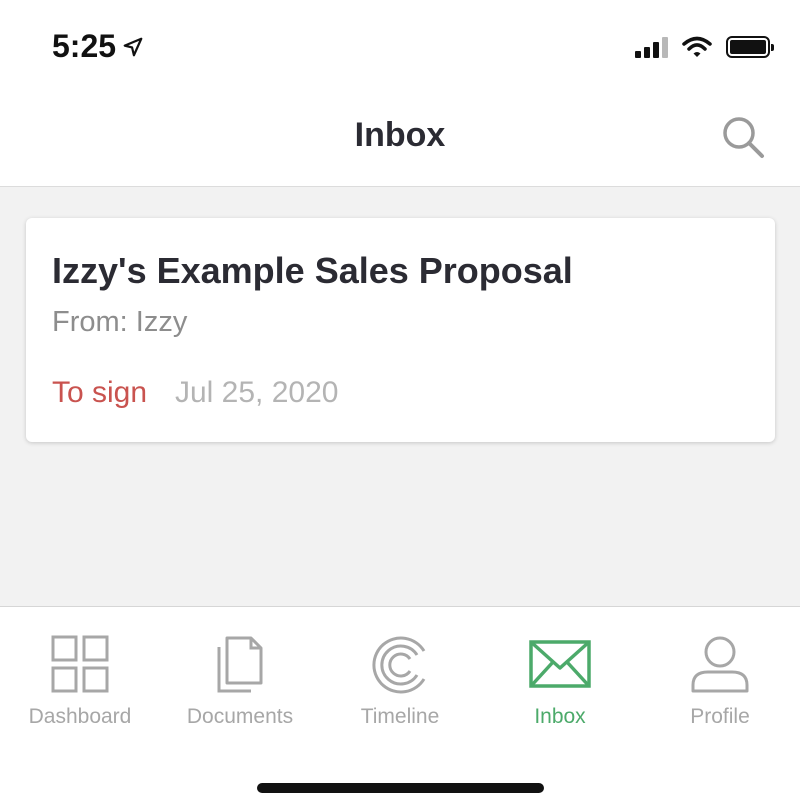 This screenshot has height=803, width=800. Describe the element at coordinates (133, 46) in the screenshot. I see `location-arrow-icon` at that location.